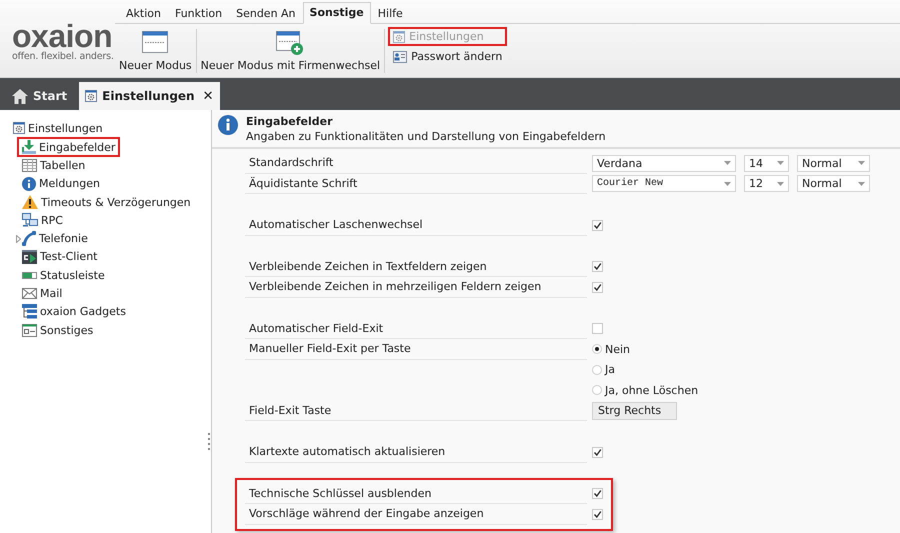 This screenshot has width=900, height=533. Describe the element at coordinates (42, 220) in the screenshot. I see `tree-item: RPC` at that location.